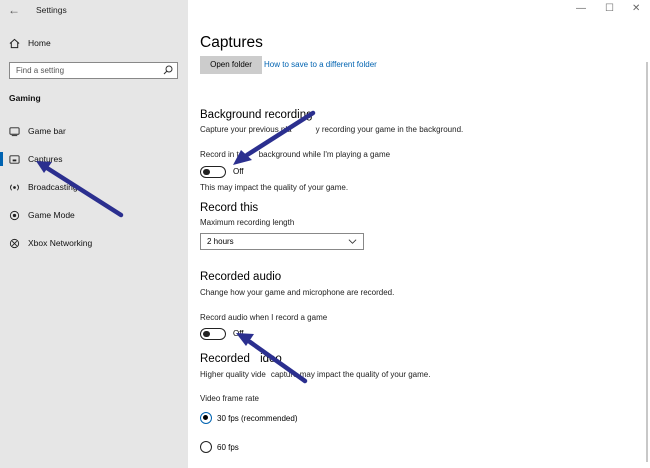 Image resolution: width=650 pixels, height=468 pixels. What do you see at coordinates (238, 333) in the screenshot?
I see `audio-toggle-state: Off` at bounding box center [238, 333].